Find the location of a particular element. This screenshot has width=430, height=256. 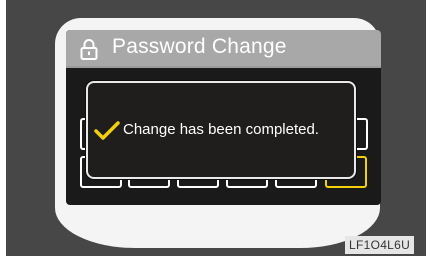

edge-marker is located at coordinates (3, 108).